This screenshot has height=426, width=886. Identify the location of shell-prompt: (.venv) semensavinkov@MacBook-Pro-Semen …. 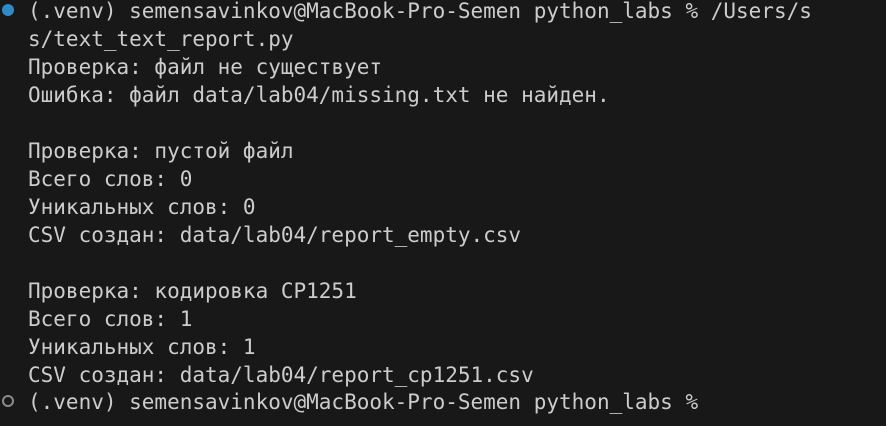
(369, 11).